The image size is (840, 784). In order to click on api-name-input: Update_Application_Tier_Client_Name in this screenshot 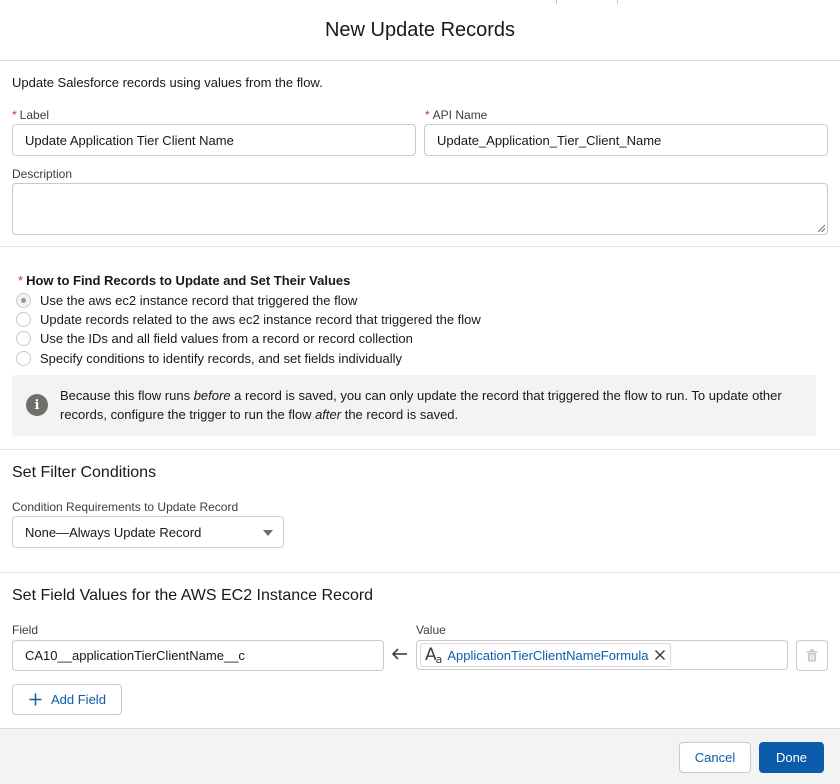, I will do `click(626, 140)`.